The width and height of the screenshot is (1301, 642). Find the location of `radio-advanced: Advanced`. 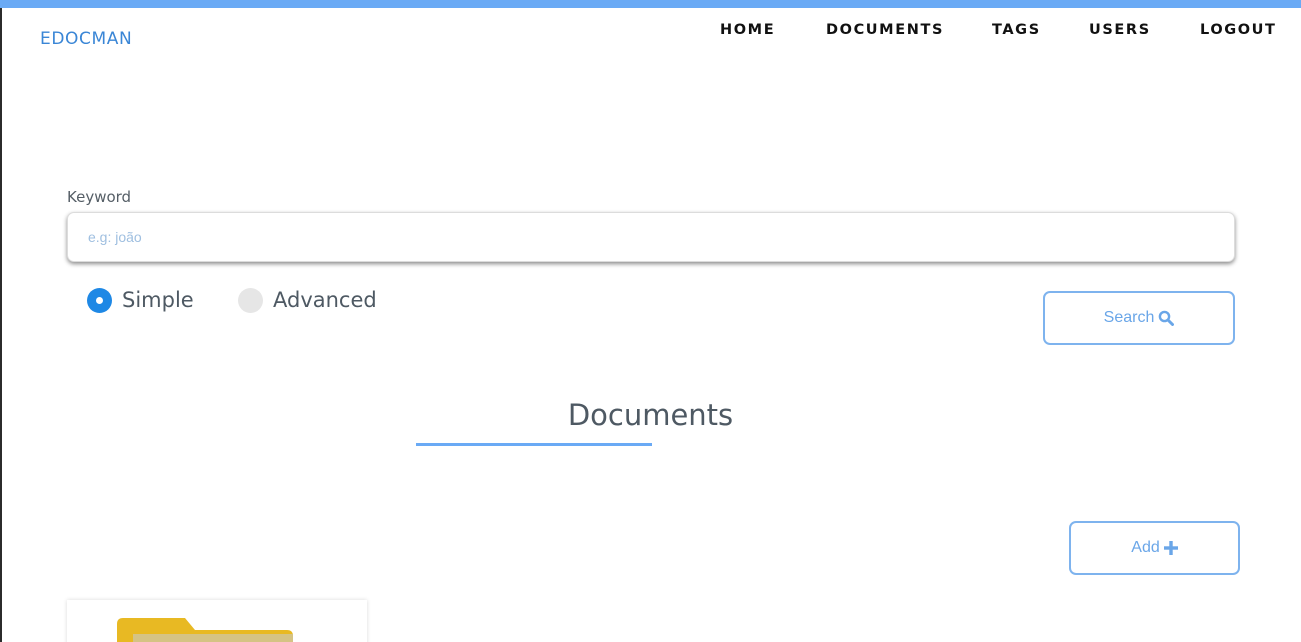

radio-advanced: Advanced is located at coordinates (307, 300).